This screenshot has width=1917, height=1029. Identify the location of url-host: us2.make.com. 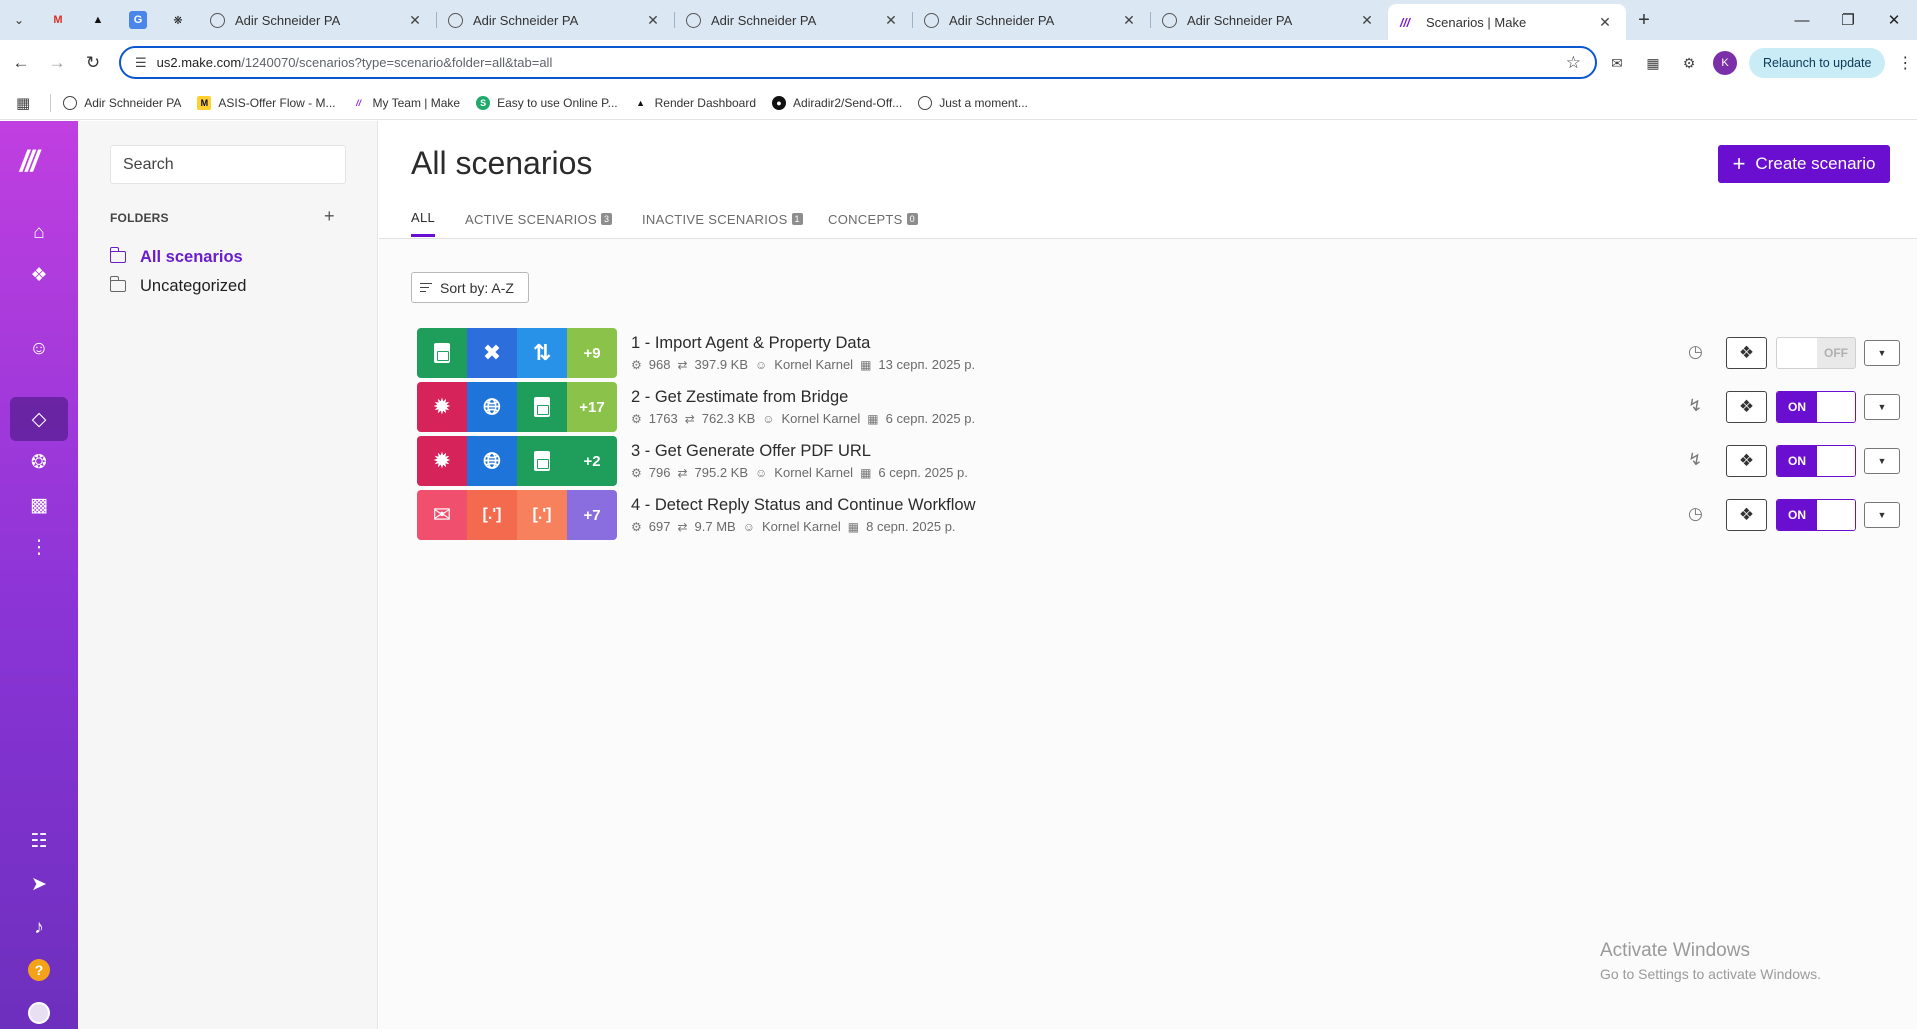
(199, 62).